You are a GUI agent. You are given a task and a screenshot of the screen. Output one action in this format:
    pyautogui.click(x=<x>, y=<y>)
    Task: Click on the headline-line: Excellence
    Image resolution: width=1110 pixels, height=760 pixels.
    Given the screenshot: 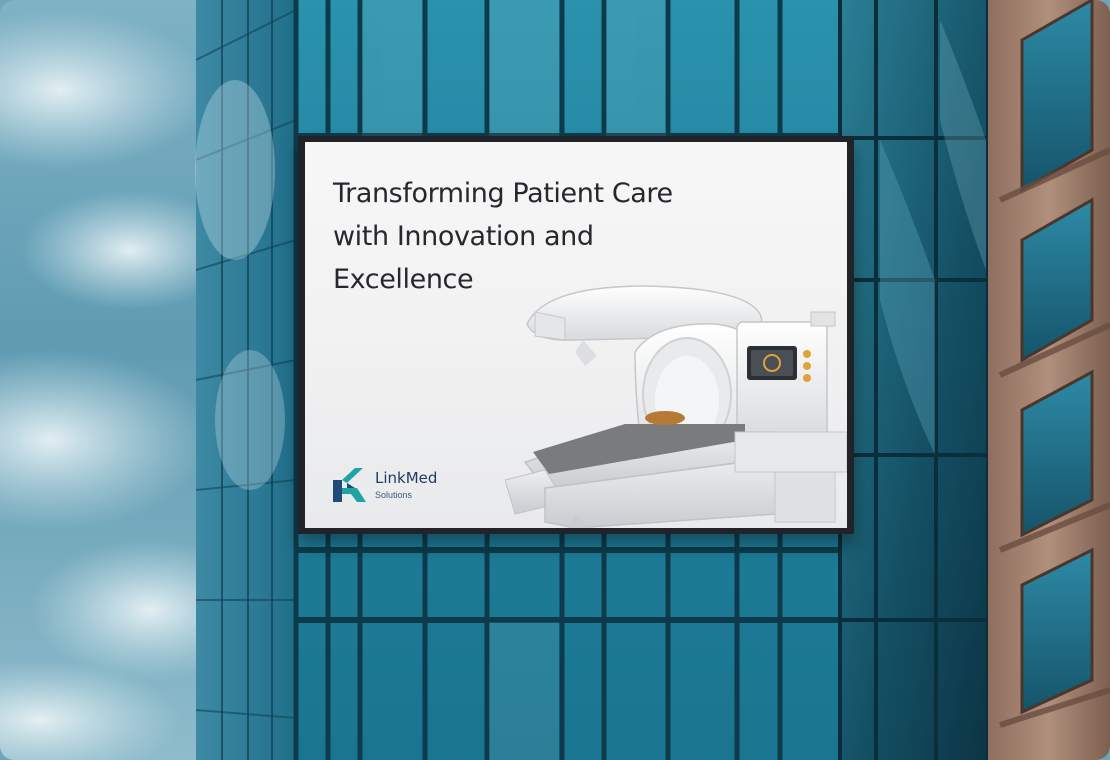 What is the action you would take?
    pyautogui.click(x=403, y=279)
    